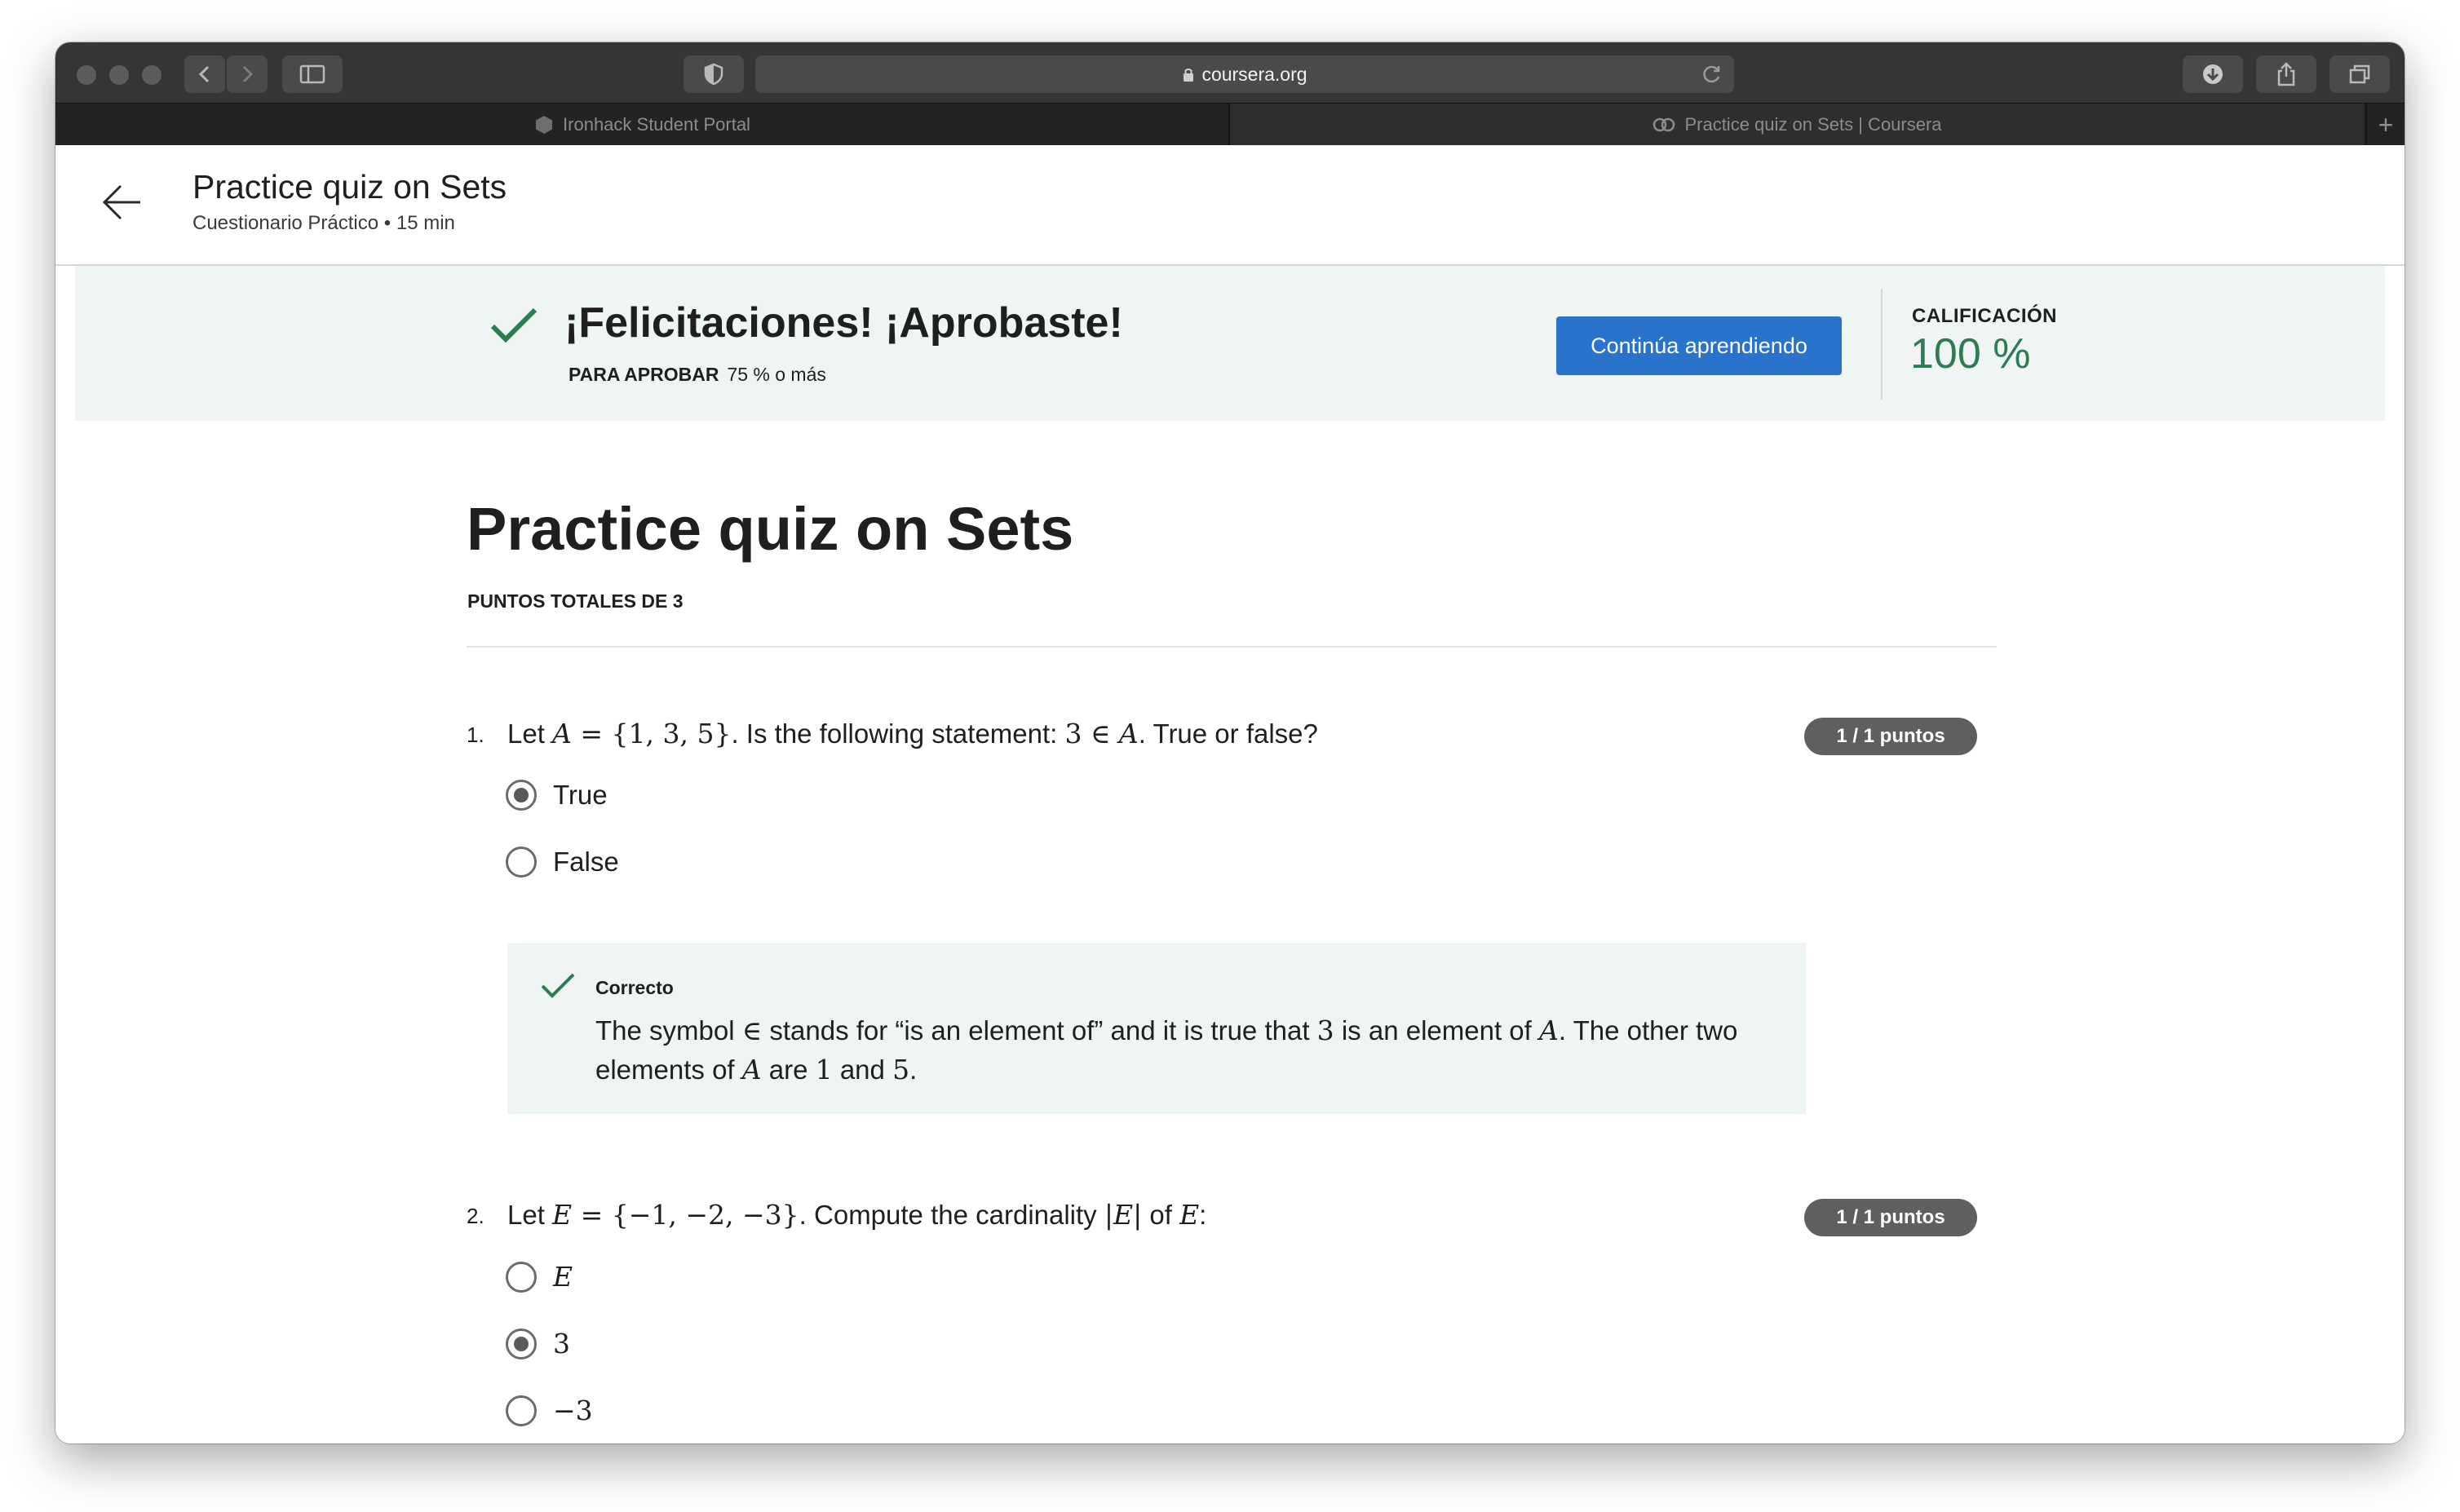  What do you see at coordinates (635, 988) in the screenshot?
I see `feedback-label: Correcto` at bounding box center [635, 988].